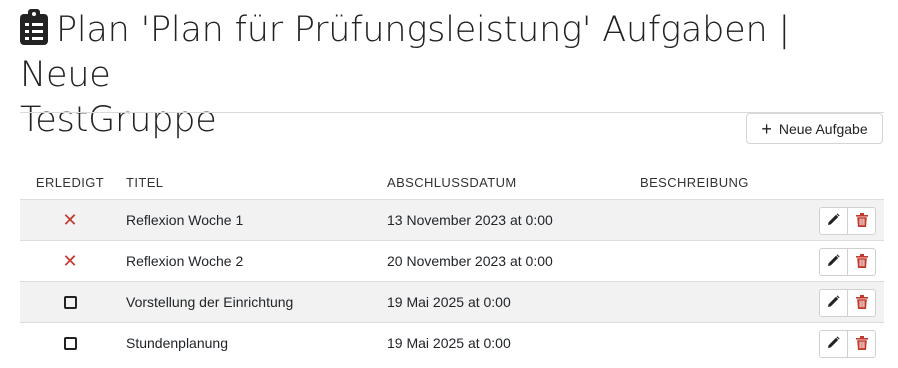 Image resolution: width=898 pixels, height=368 pixels. I want to click on task-title: Reflexion Woche 2, so click(185, 261).